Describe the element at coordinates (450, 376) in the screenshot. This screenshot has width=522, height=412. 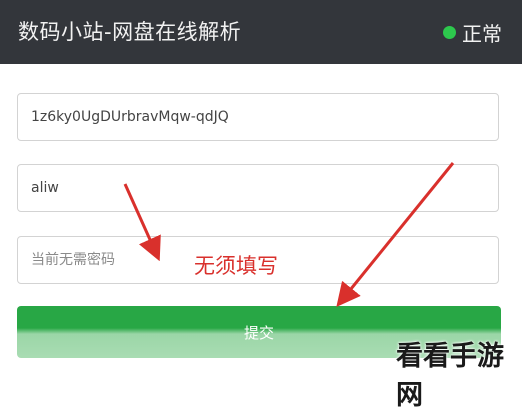
I see `watermark-logo: 看看手游网` at that location.